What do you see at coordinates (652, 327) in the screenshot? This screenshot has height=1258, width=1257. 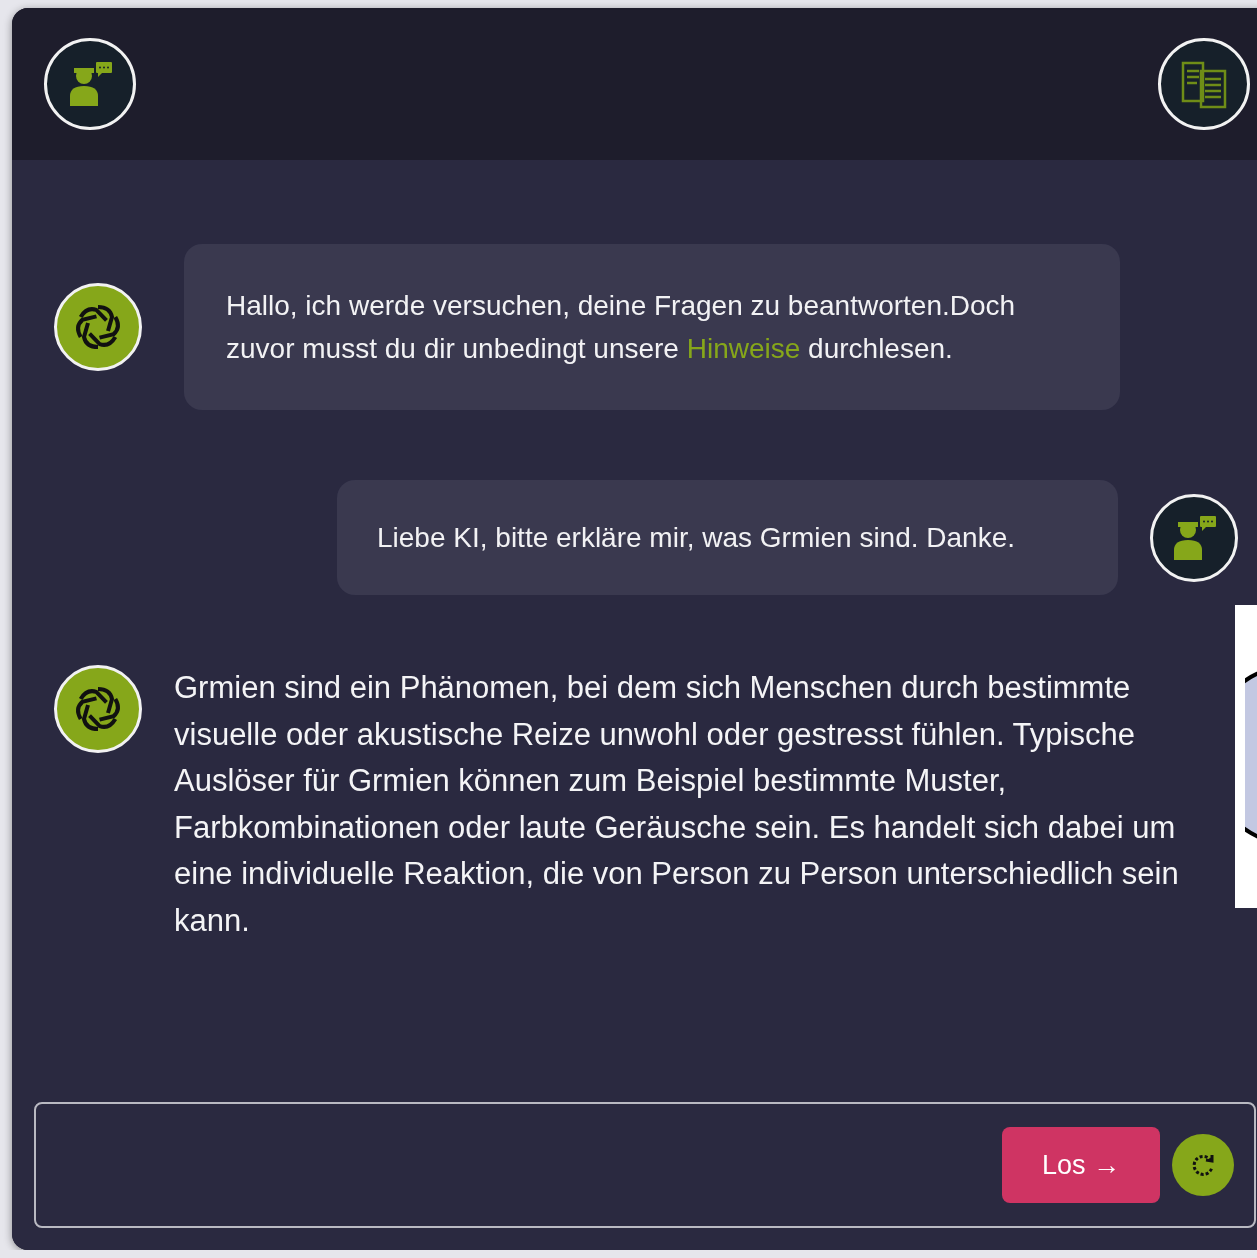 I see `message-bubble: Hallo, ich werde versuchen, deine Fragen zu beantworten.Doch zuvor musst du dir unbedingt unsere Hinweise durchlesen.` at bounding box center [652, 327].